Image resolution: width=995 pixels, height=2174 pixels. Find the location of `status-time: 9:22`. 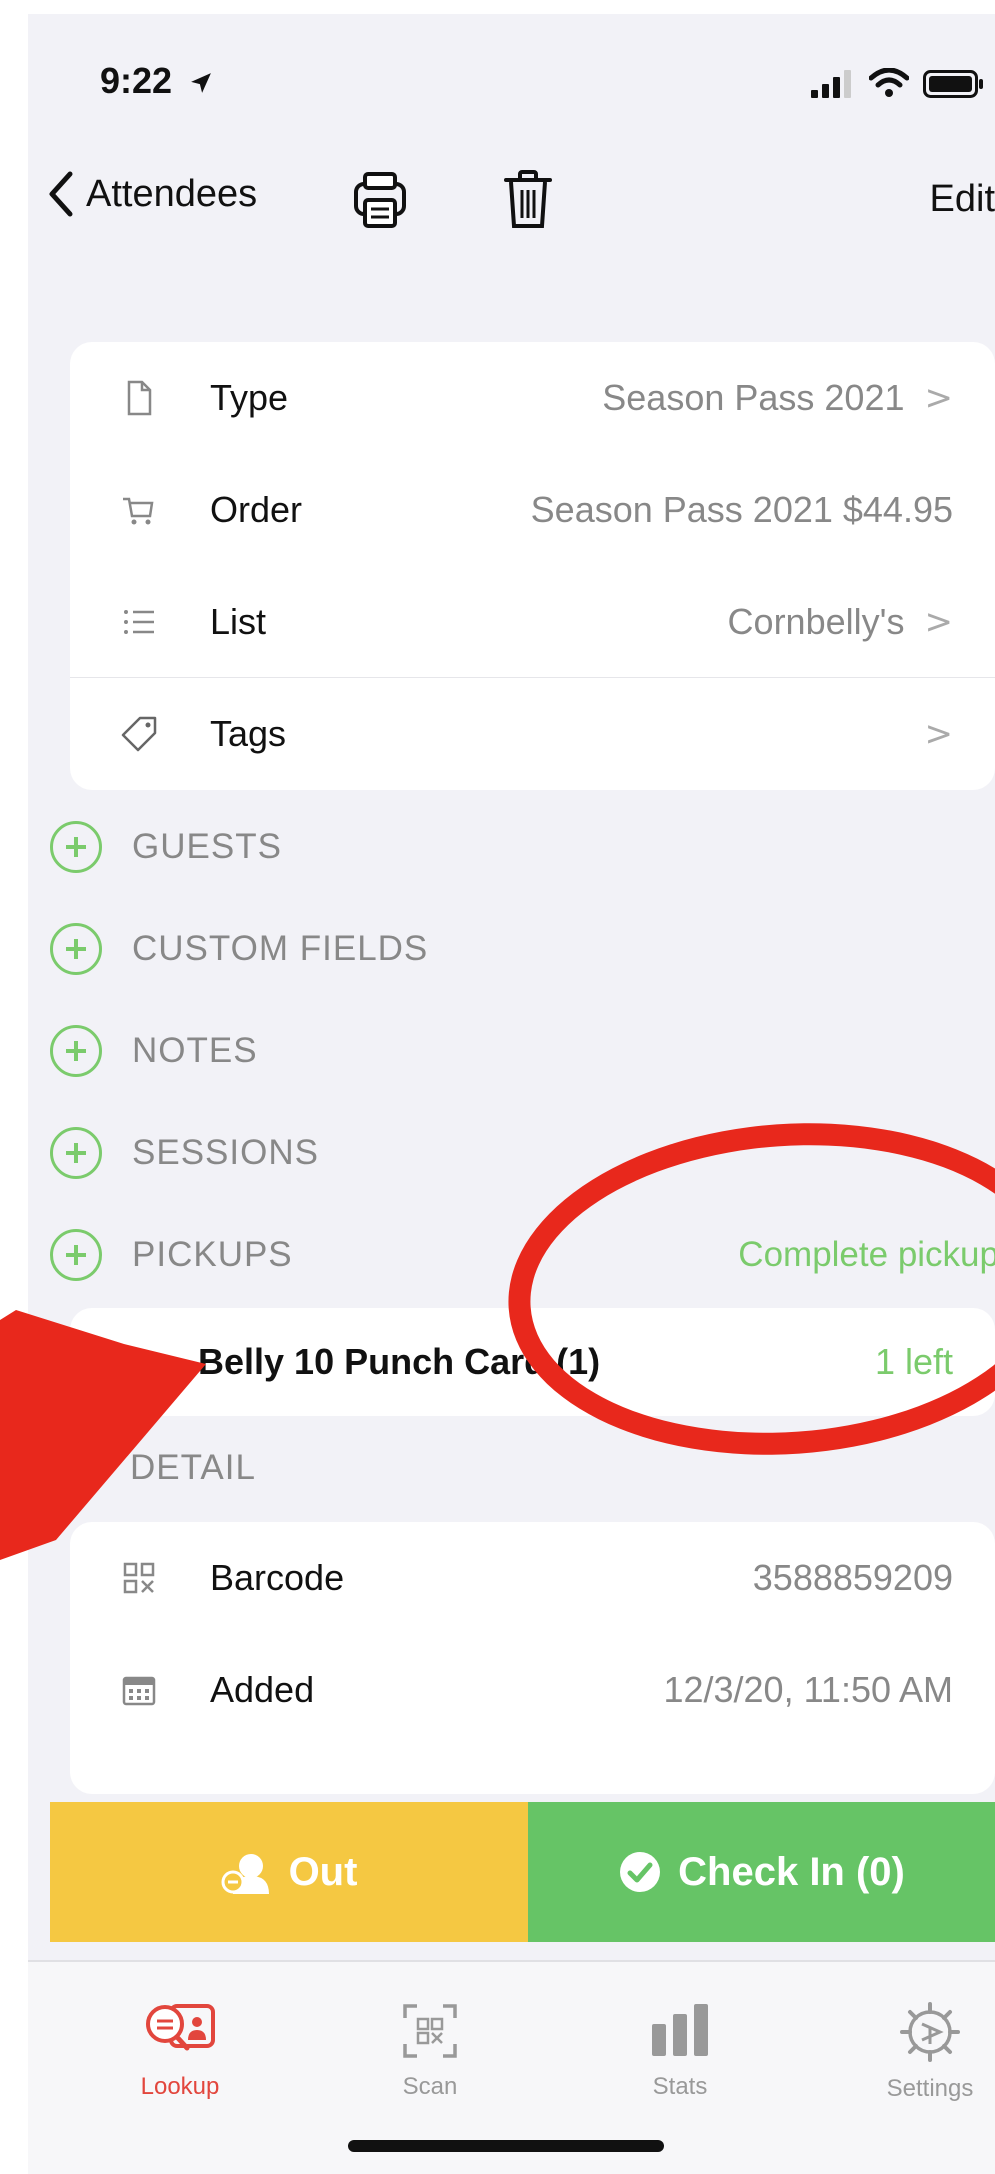

status-time: 9:22 is located at coordinates (156, 81).